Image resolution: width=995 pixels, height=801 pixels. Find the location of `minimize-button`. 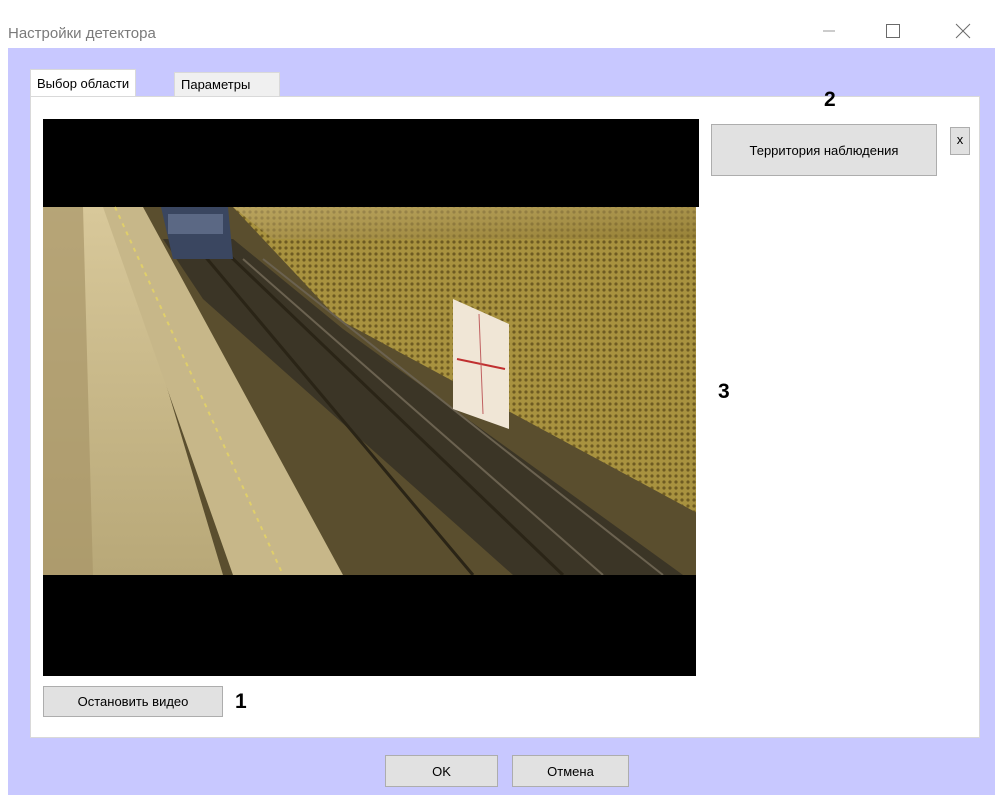

minimize-button is located at coordinates (829, 32).